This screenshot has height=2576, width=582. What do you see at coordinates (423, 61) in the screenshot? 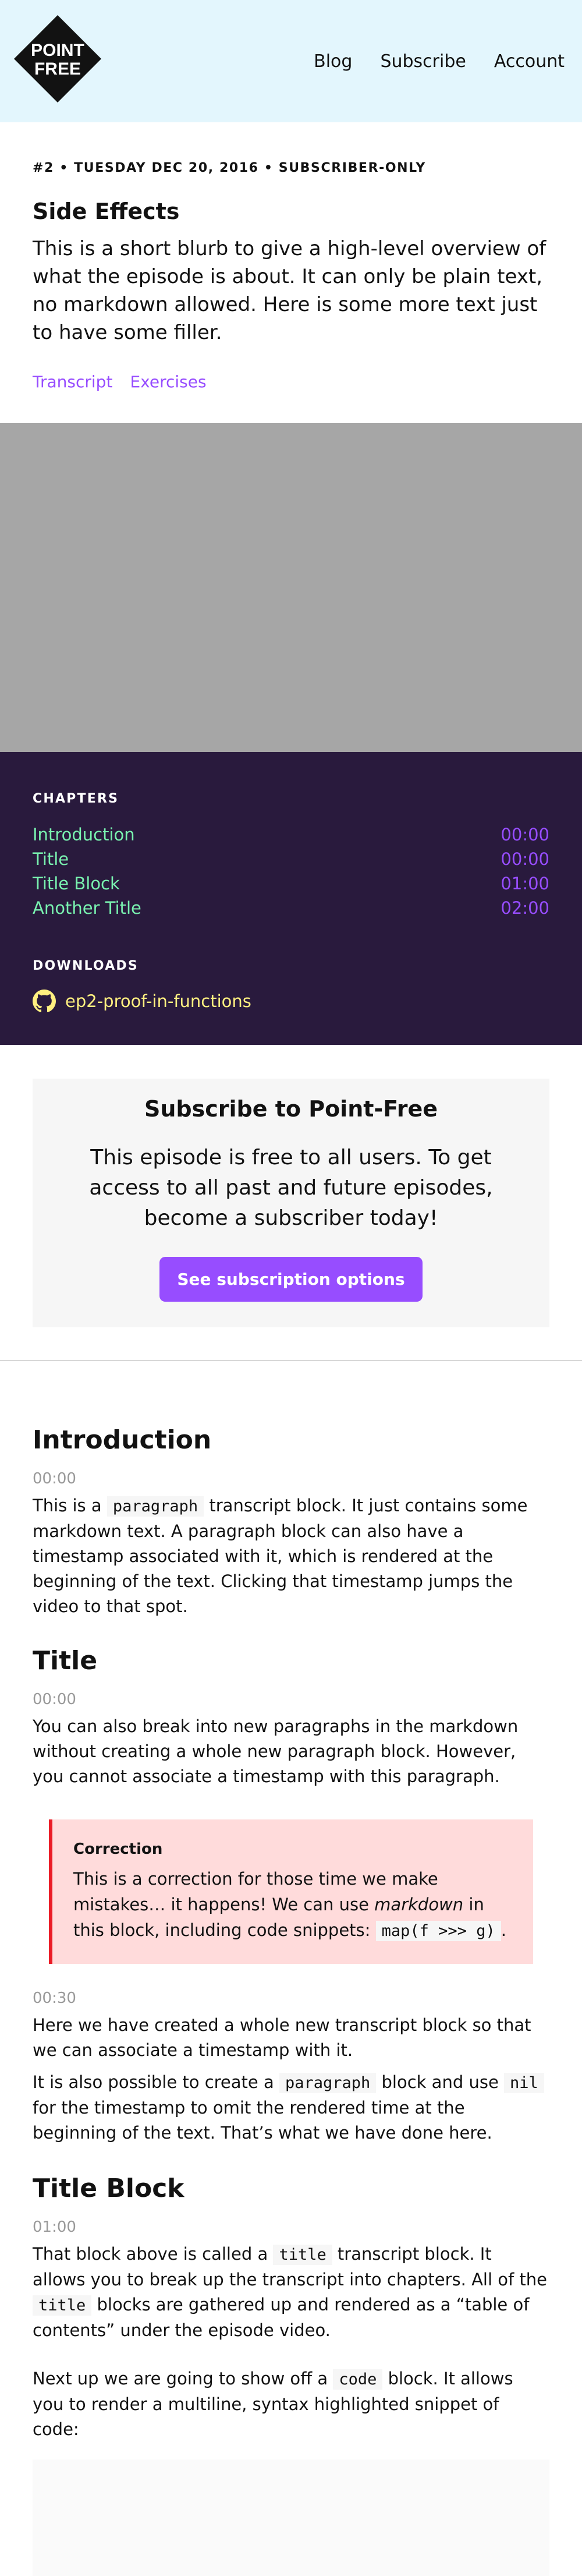
I see `nav-subscribe-link: Subscribe` at bounding box center [423, 61].